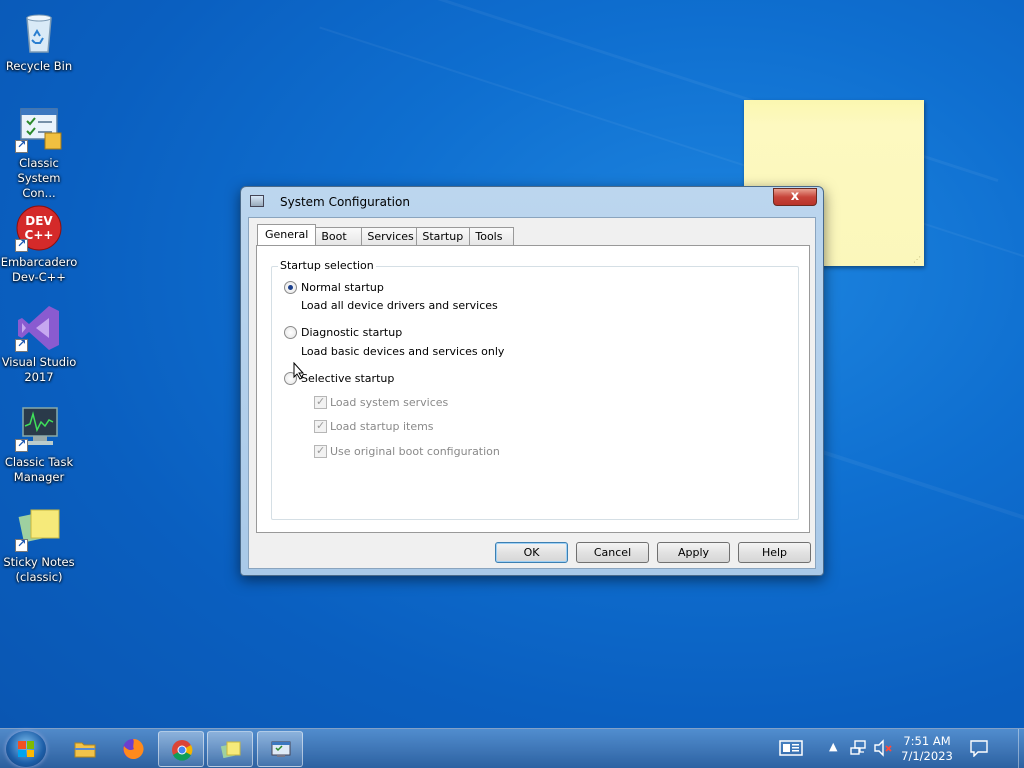 This screenshot has height=768, width=1024. I want to click on taskbar-file-explorer, so click(85, 749).